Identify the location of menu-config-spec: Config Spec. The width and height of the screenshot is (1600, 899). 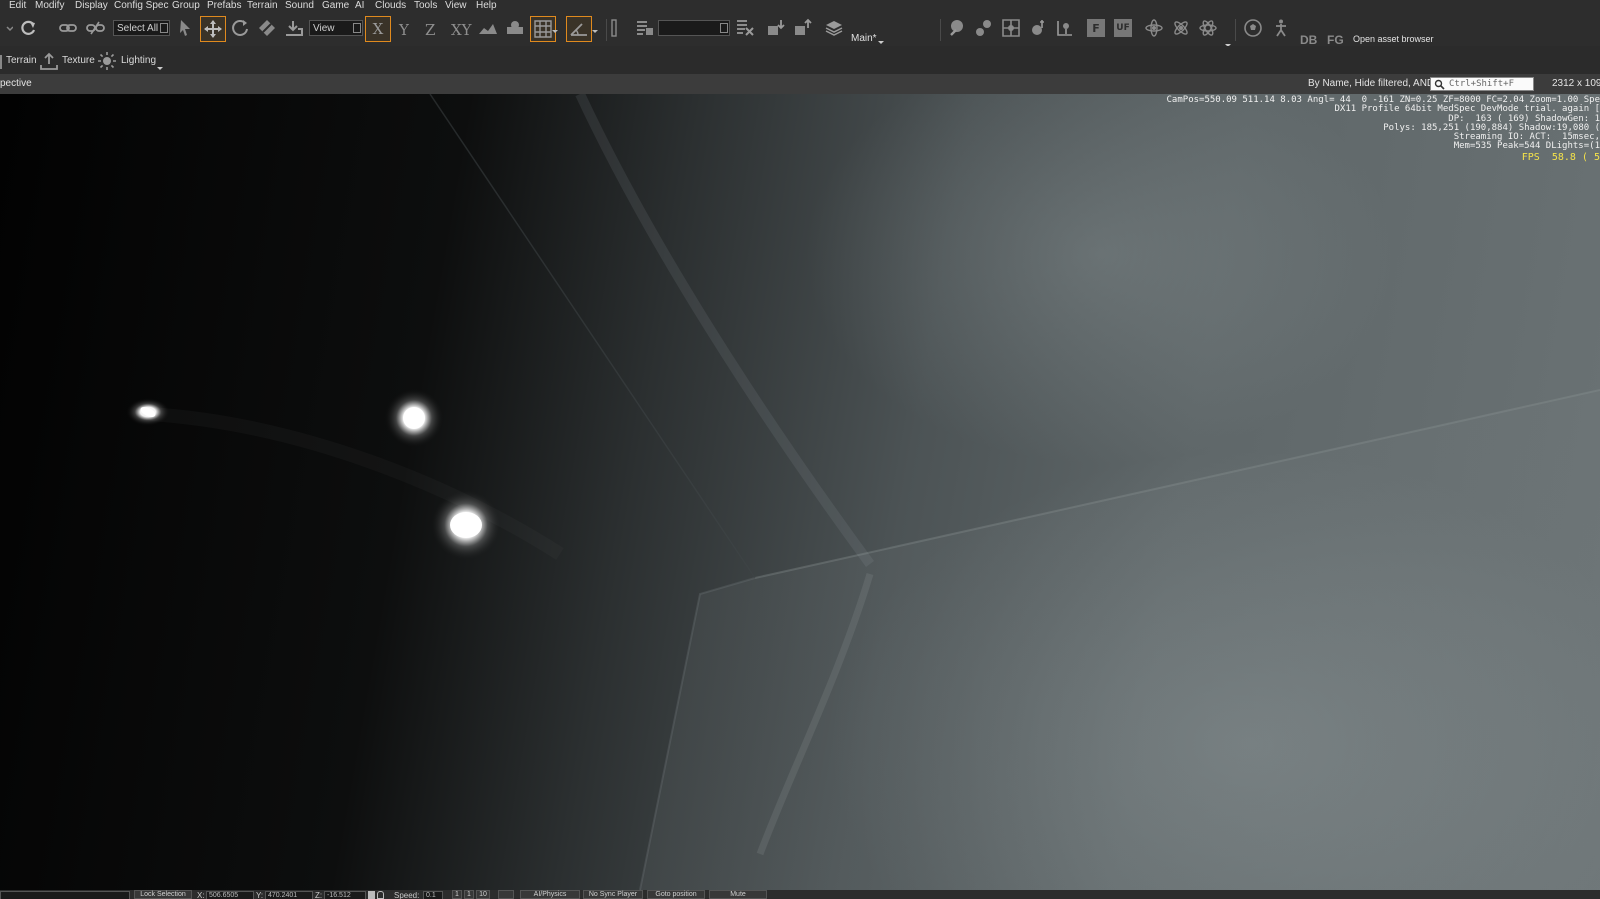
(141, 5).